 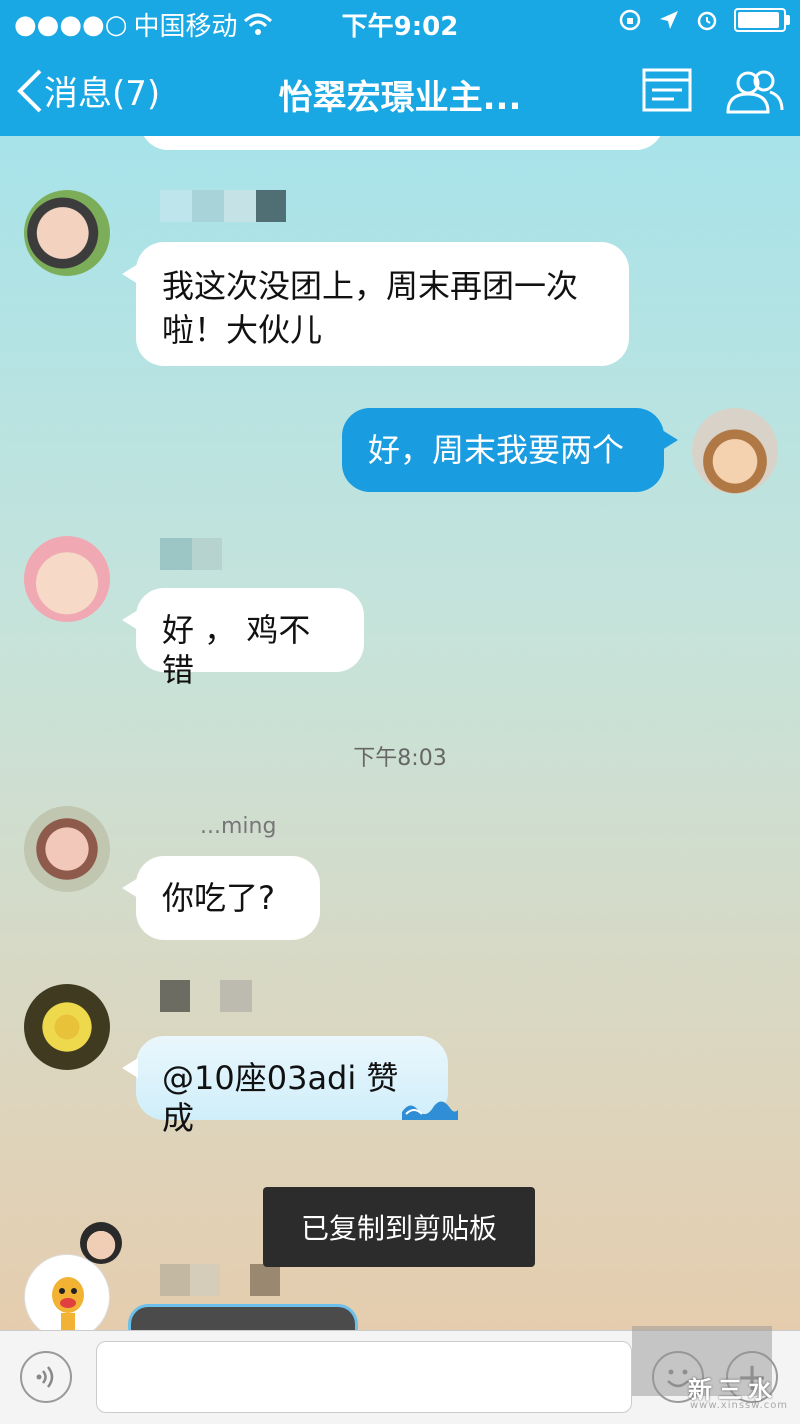 What do you see at coordinates (101, 1243) in the screenshot?
I see `avatar-overlay` at bounding box center [101, 1243].